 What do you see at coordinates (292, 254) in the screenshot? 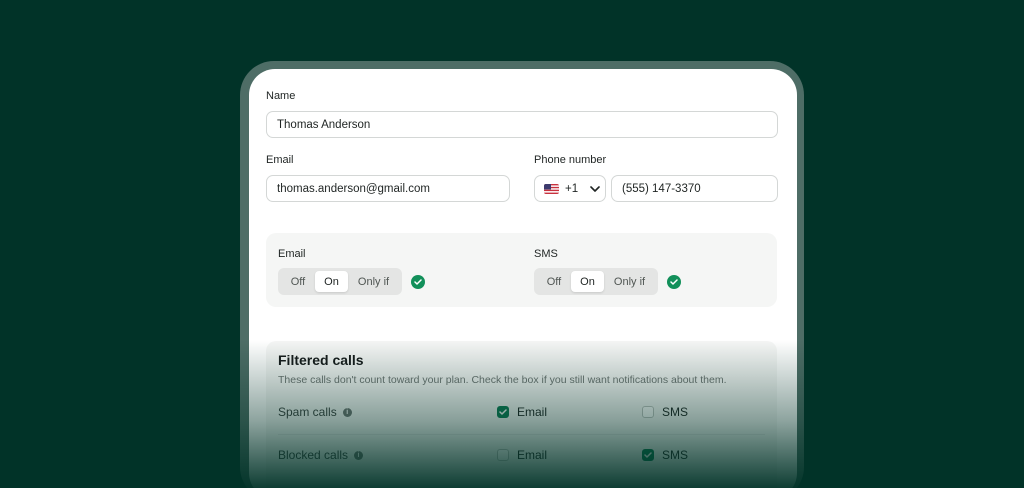
I see `email-notify-label: Email` at bounding box center [292, 254].